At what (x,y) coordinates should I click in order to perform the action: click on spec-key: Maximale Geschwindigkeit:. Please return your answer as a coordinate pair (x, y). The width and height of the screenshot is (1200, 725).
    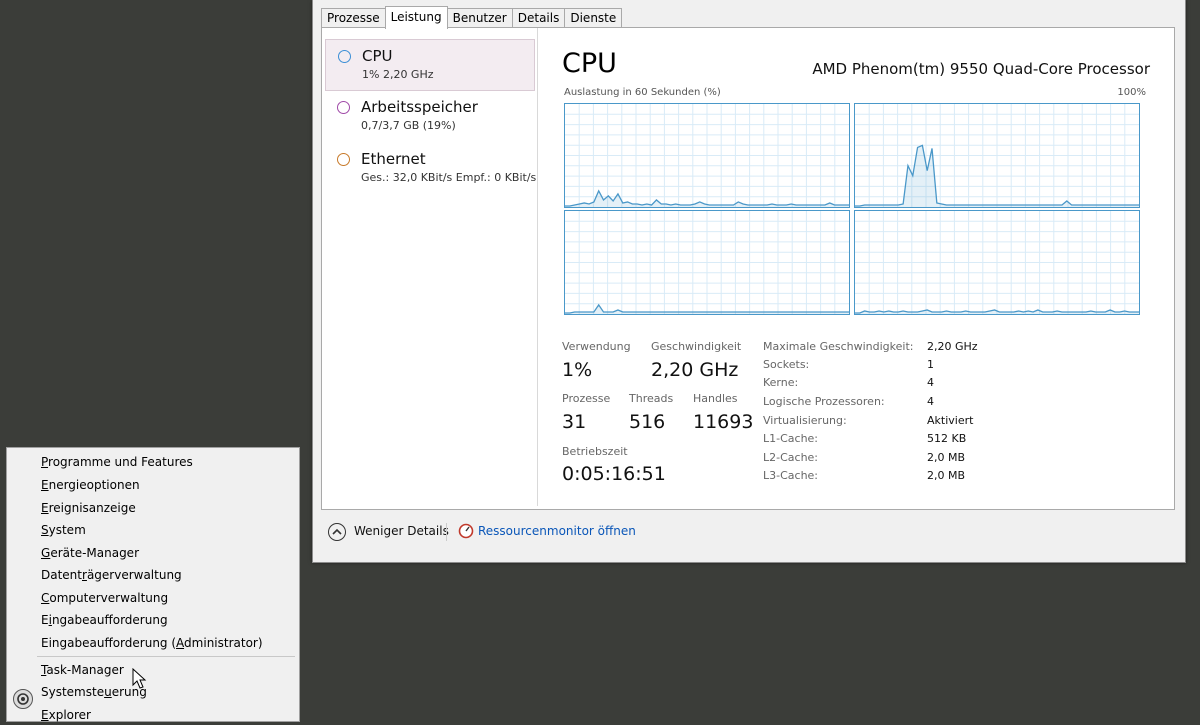
    Looking at the image, I should click on (838, 346).